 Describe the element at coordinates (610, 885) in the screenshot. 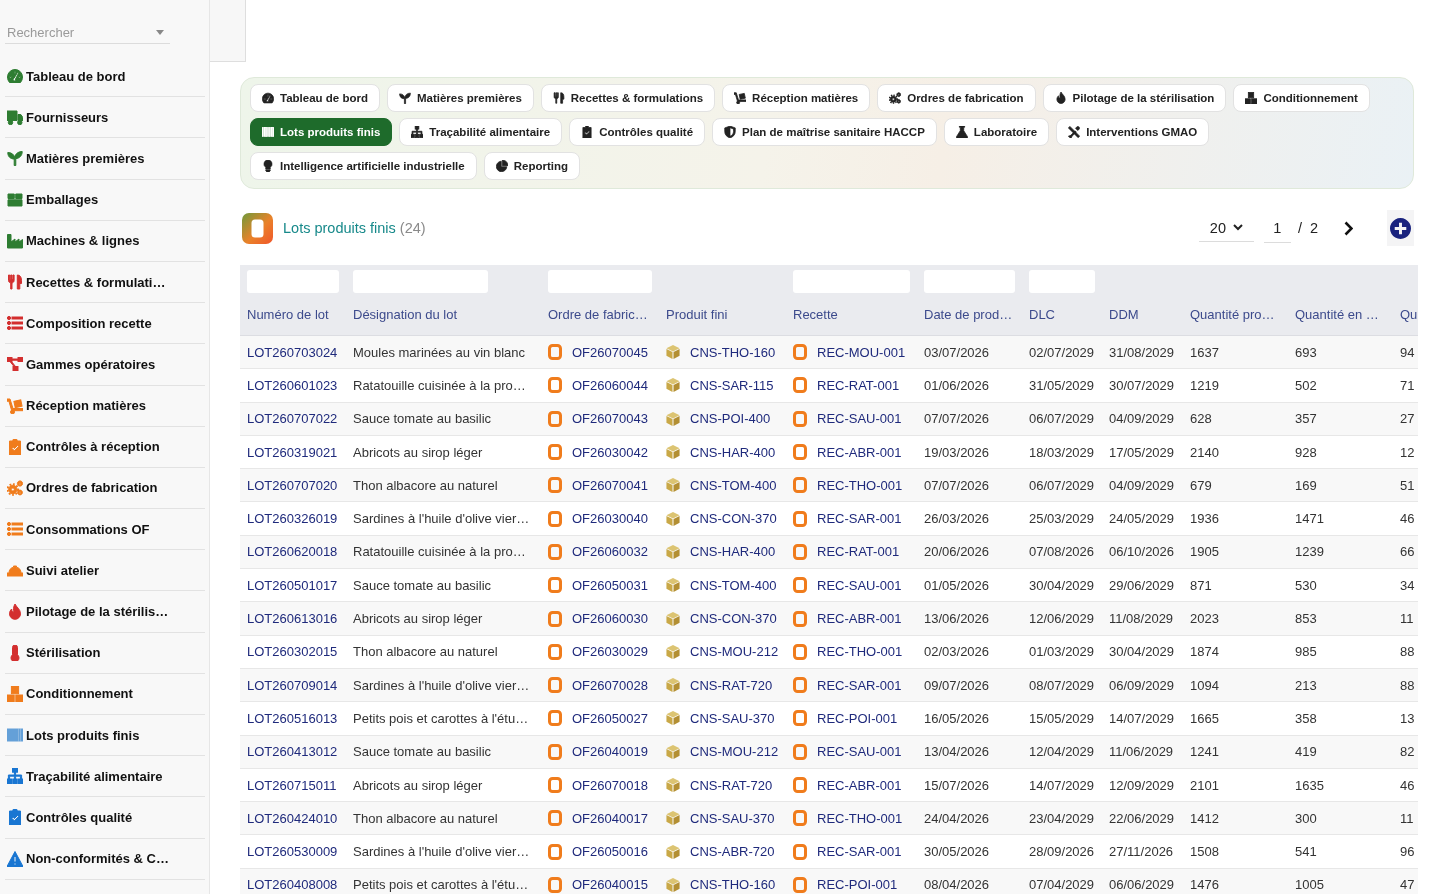

I see `order-link: OF26040015` at that location.